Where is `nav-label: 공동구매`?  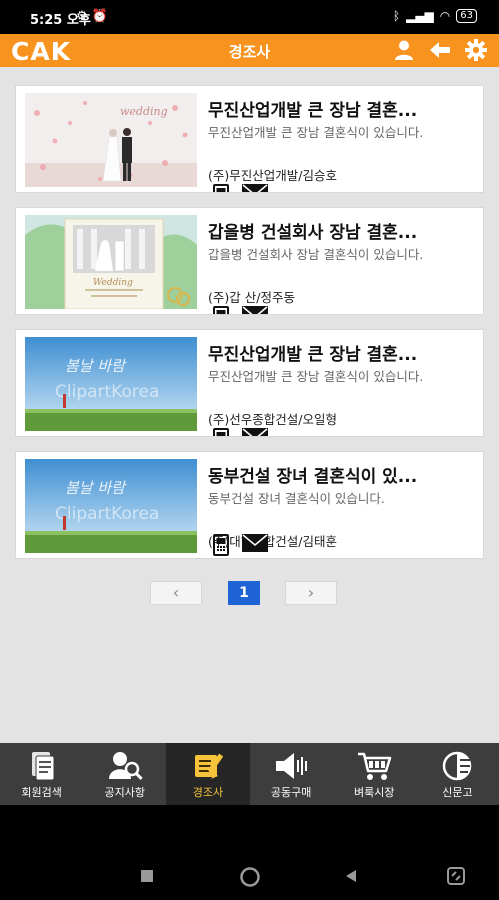 nav-label: 공동구매 is located at coordinates (291, 792).